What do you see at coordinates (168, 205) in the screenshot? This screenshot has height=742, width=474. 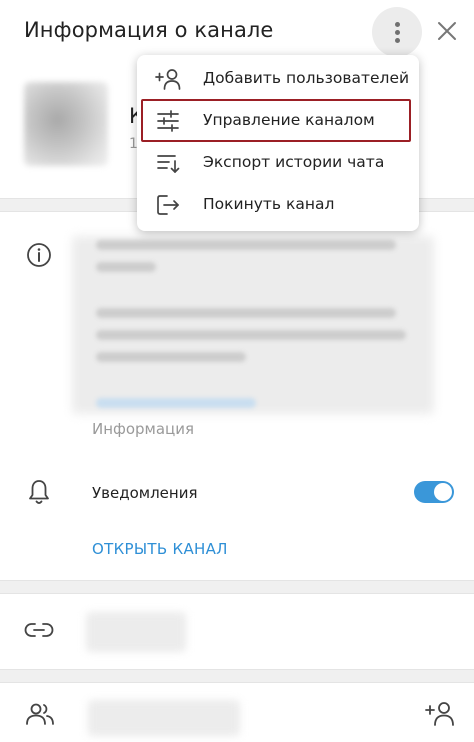 I see `leave-icon` at bounding box center [168, 205].